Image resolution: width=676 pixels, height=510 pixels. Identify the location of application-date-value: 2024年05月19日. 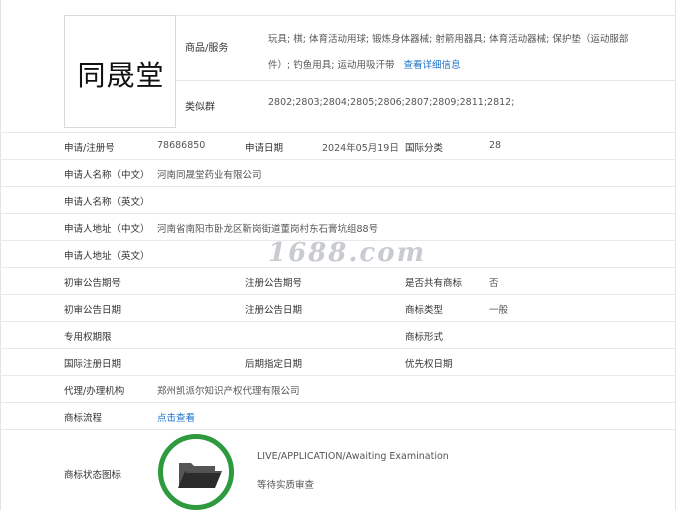
(360, 148).